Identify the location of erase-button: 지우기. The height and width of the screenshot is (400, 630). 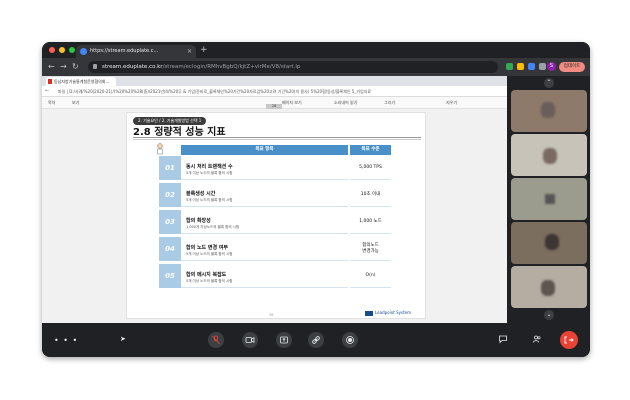
(452, 102).